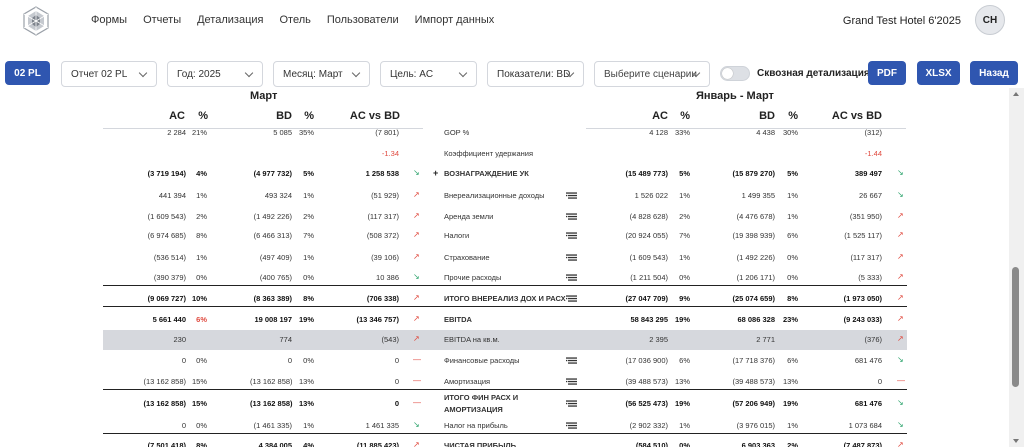 The width and height of the screenshot is (1024, 447). What do you see at coordinates (755, 425) in the screenshot?
I see `cell-rbd: (3 976 015)` at bounding box center [755, 425].